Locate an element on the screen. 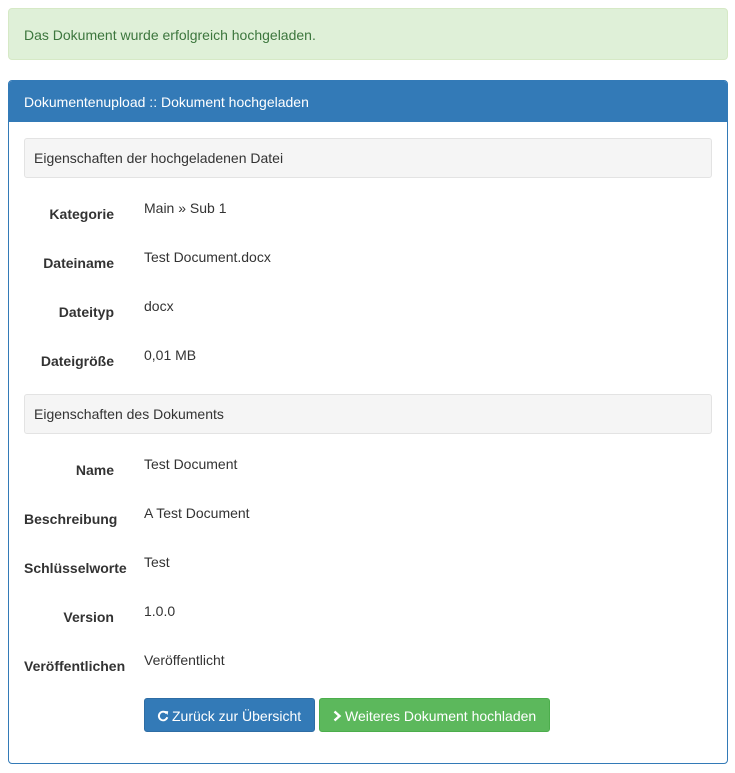 This screenshot has height=773, width=735. field-dateigroesse: Dateigröße 0,01 MB is located at coordinates (368, 359).